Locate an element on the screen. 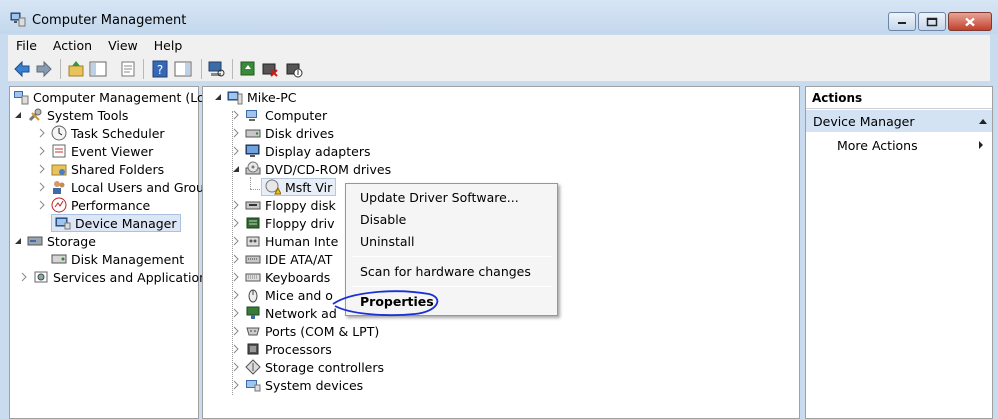  device-item-selection: Msft Vir is located at coordinates (299, 187).